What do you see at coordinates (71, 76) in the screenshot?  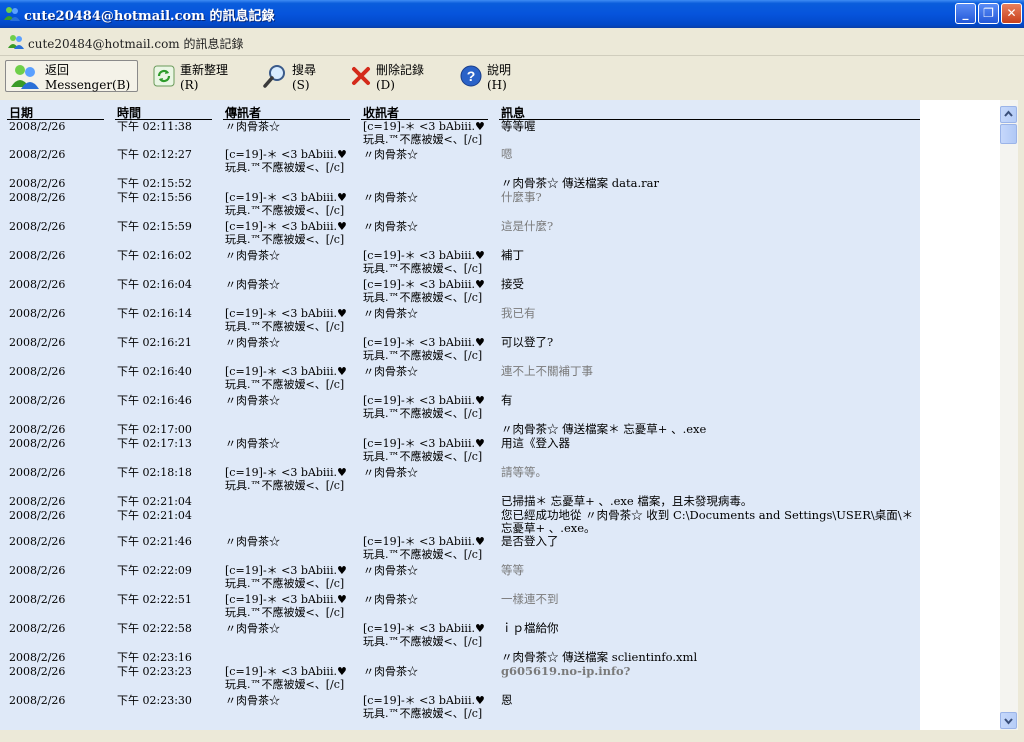 I see `back-to-messenger-button: 返回 Messenger(B)` at bounding box center [71, 76].